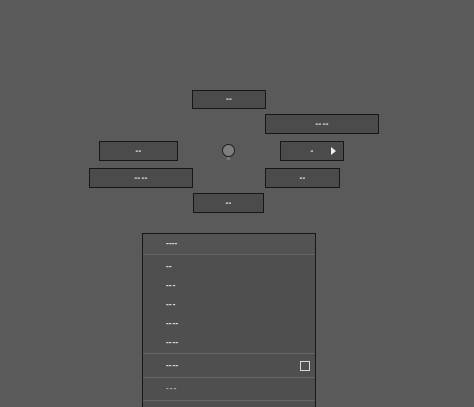 This screenshot has height=407, width=474. I want to click on panel-checkbox-label: ▬▬ ▬▬, so click(172, 365).